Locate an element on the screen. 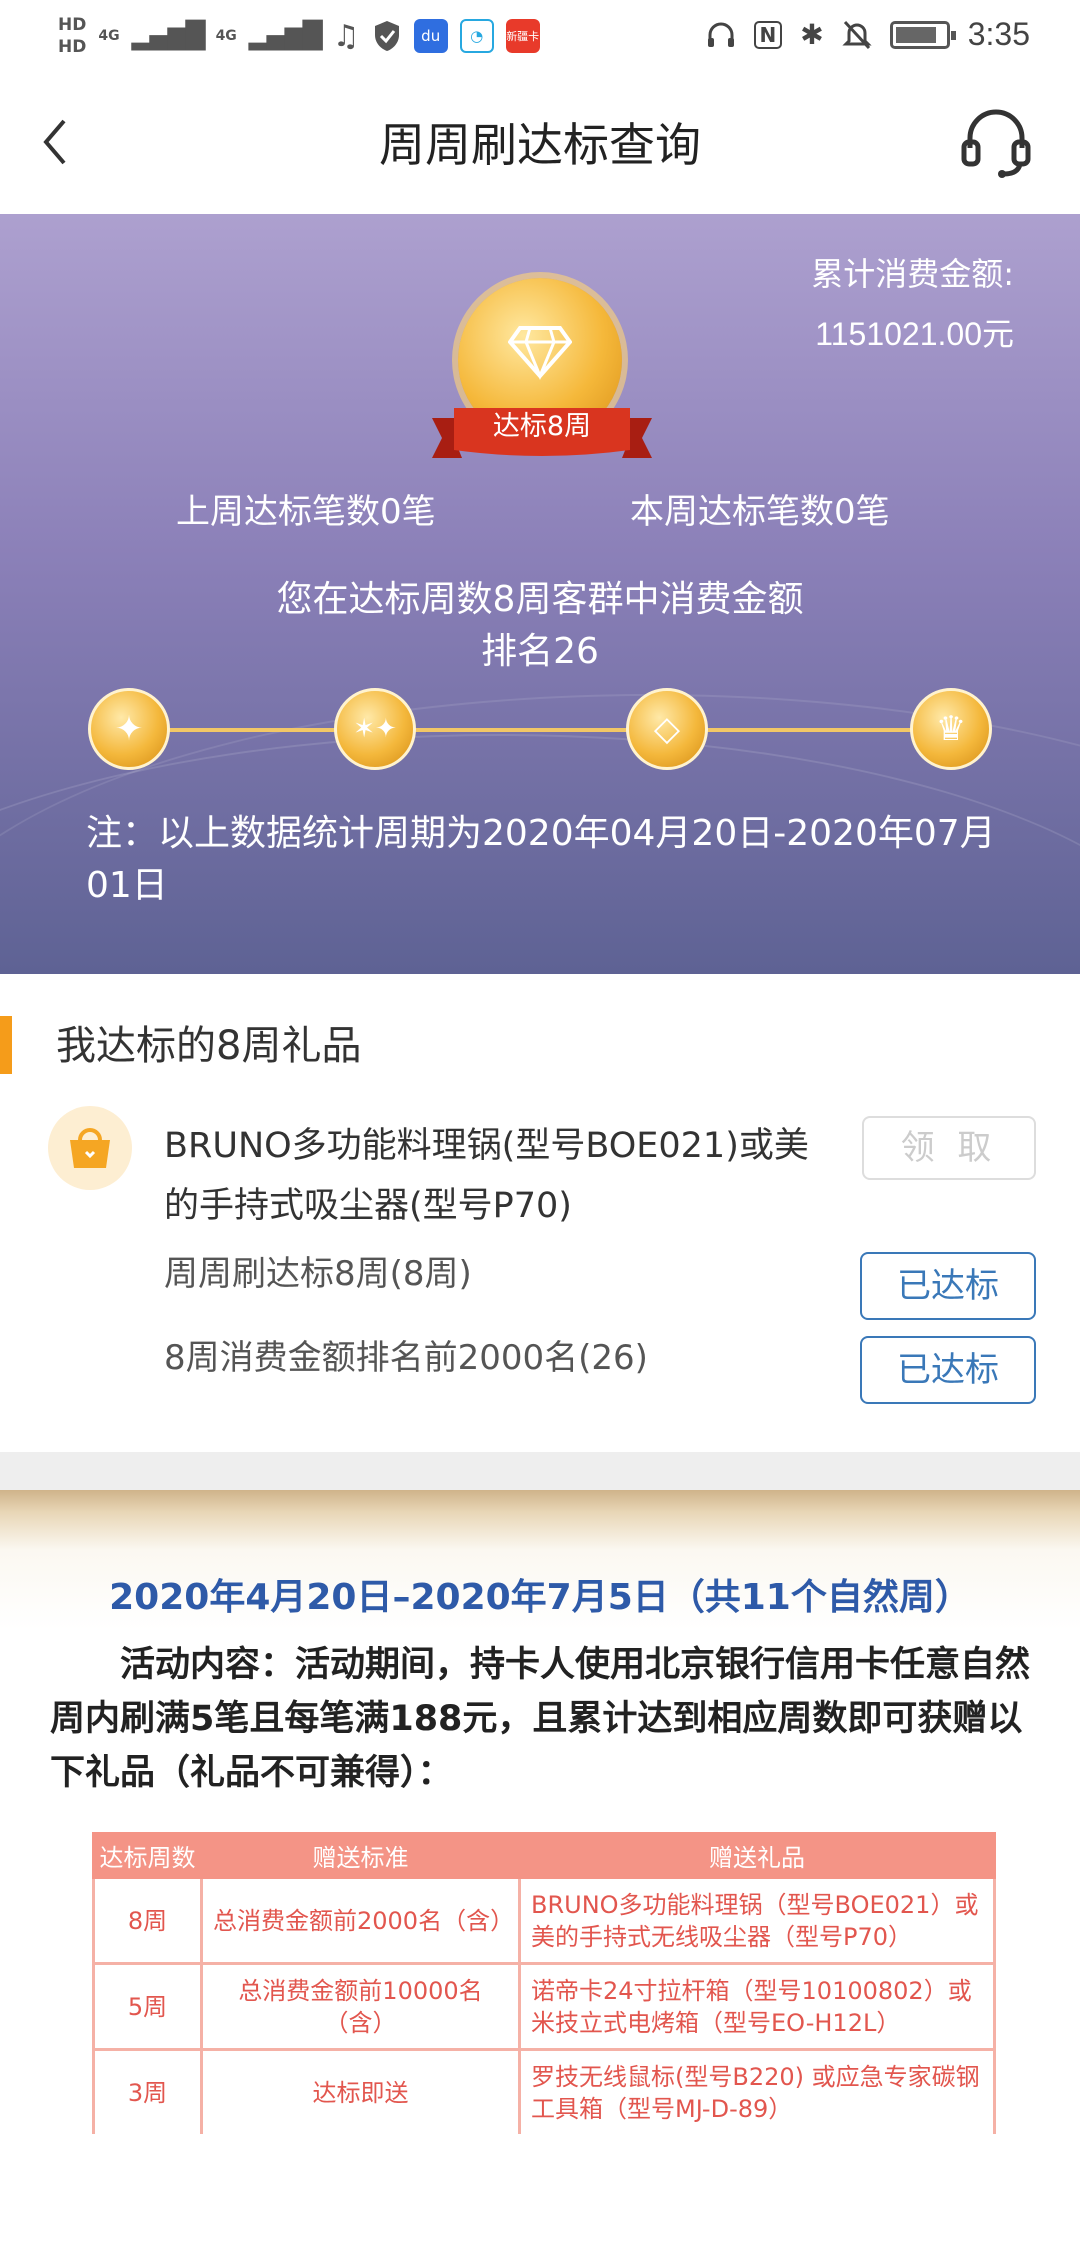 The image size is (1080, 2244). rank-text: 您在达标周数8周客群中消费金额 排名26 is located at coordinates (540, 626).